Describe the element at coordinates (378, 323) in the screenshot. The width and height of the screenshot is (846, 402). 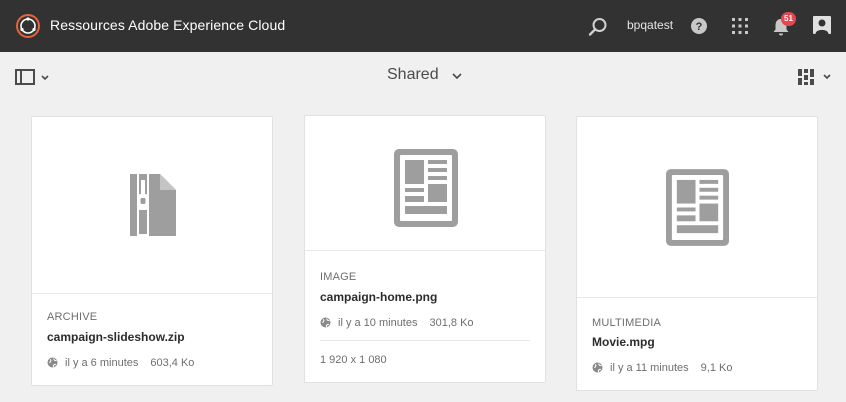
I see `asset-modified: il y a 10 minutes` at that location.